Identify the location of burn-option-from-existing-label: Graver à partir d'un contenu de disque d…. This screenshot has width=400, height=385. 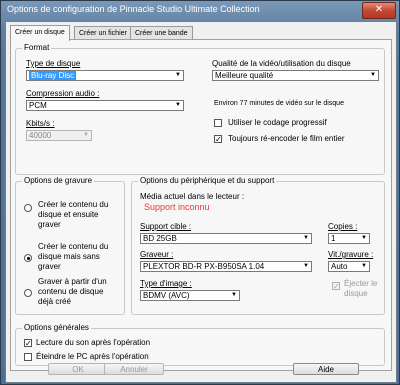
(72, 291).